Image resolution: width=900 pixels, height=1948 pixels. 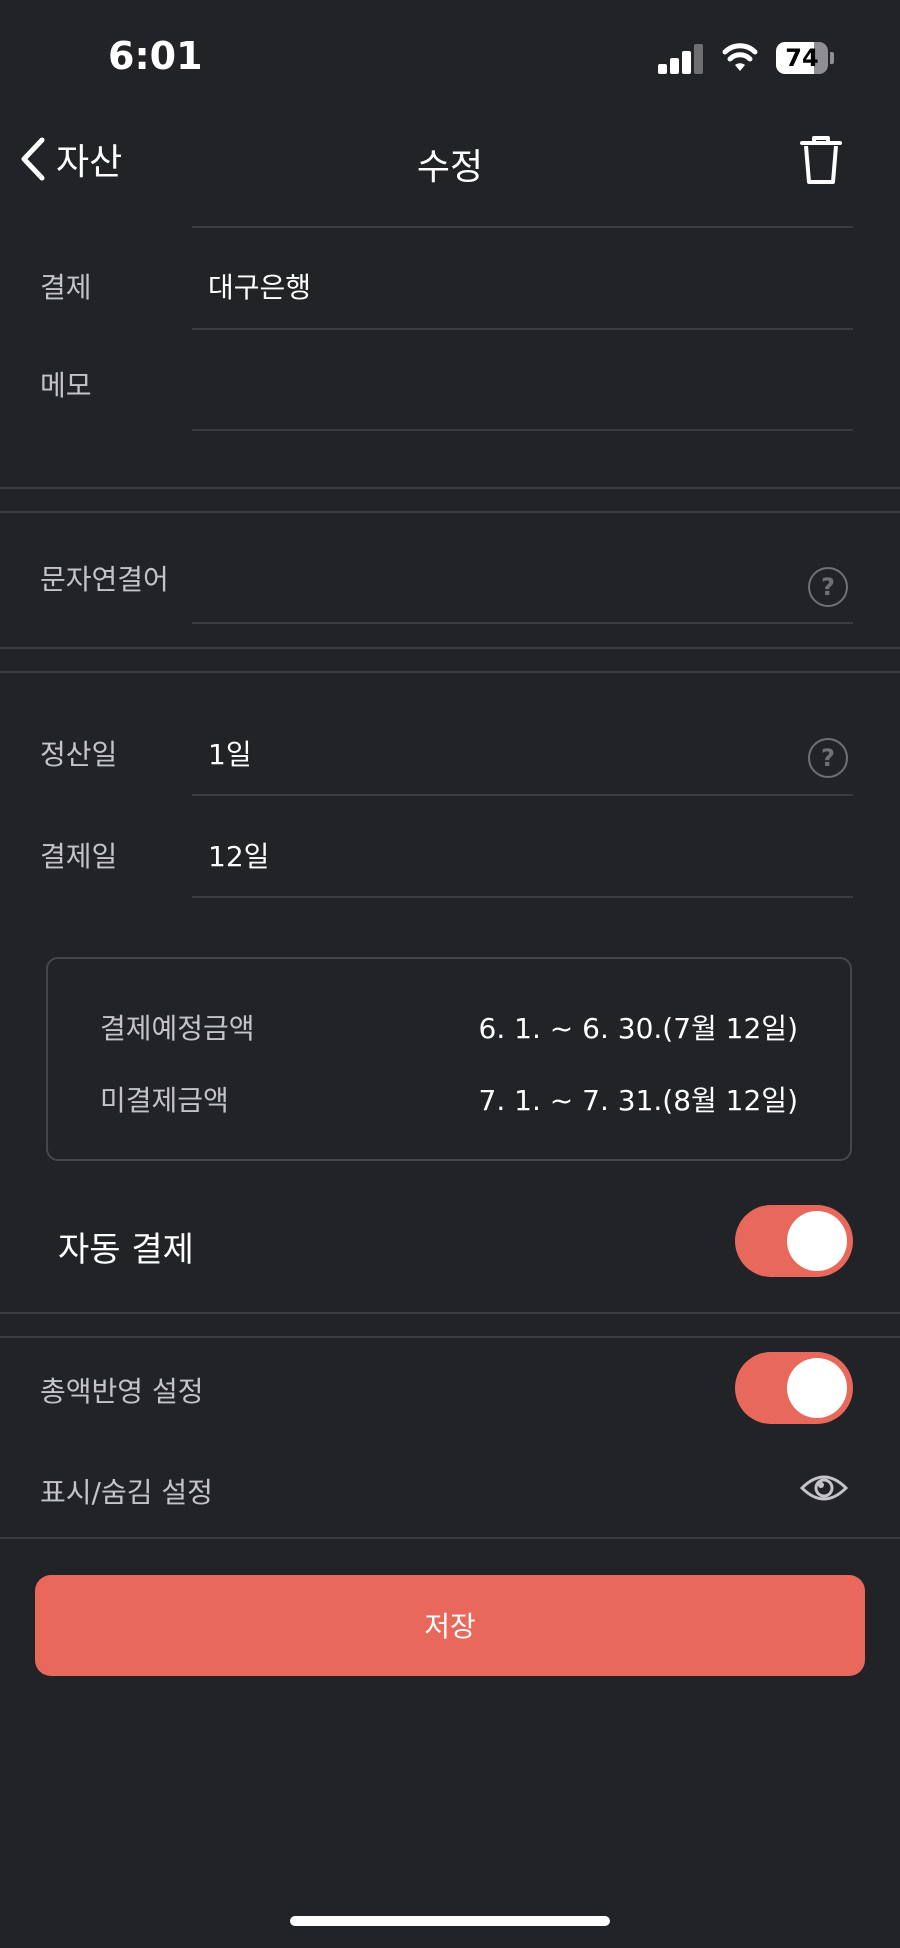 I want to click on battery-icon: 74, so click(x=806, y=58).